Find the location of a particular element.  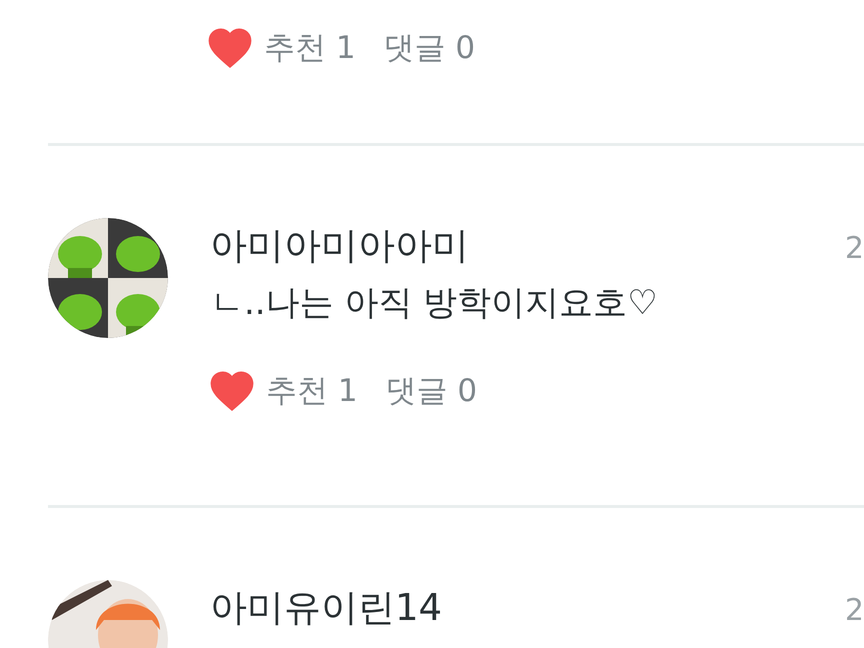

author-name: 아미아미아아미 is located at coordinates (434, 246).